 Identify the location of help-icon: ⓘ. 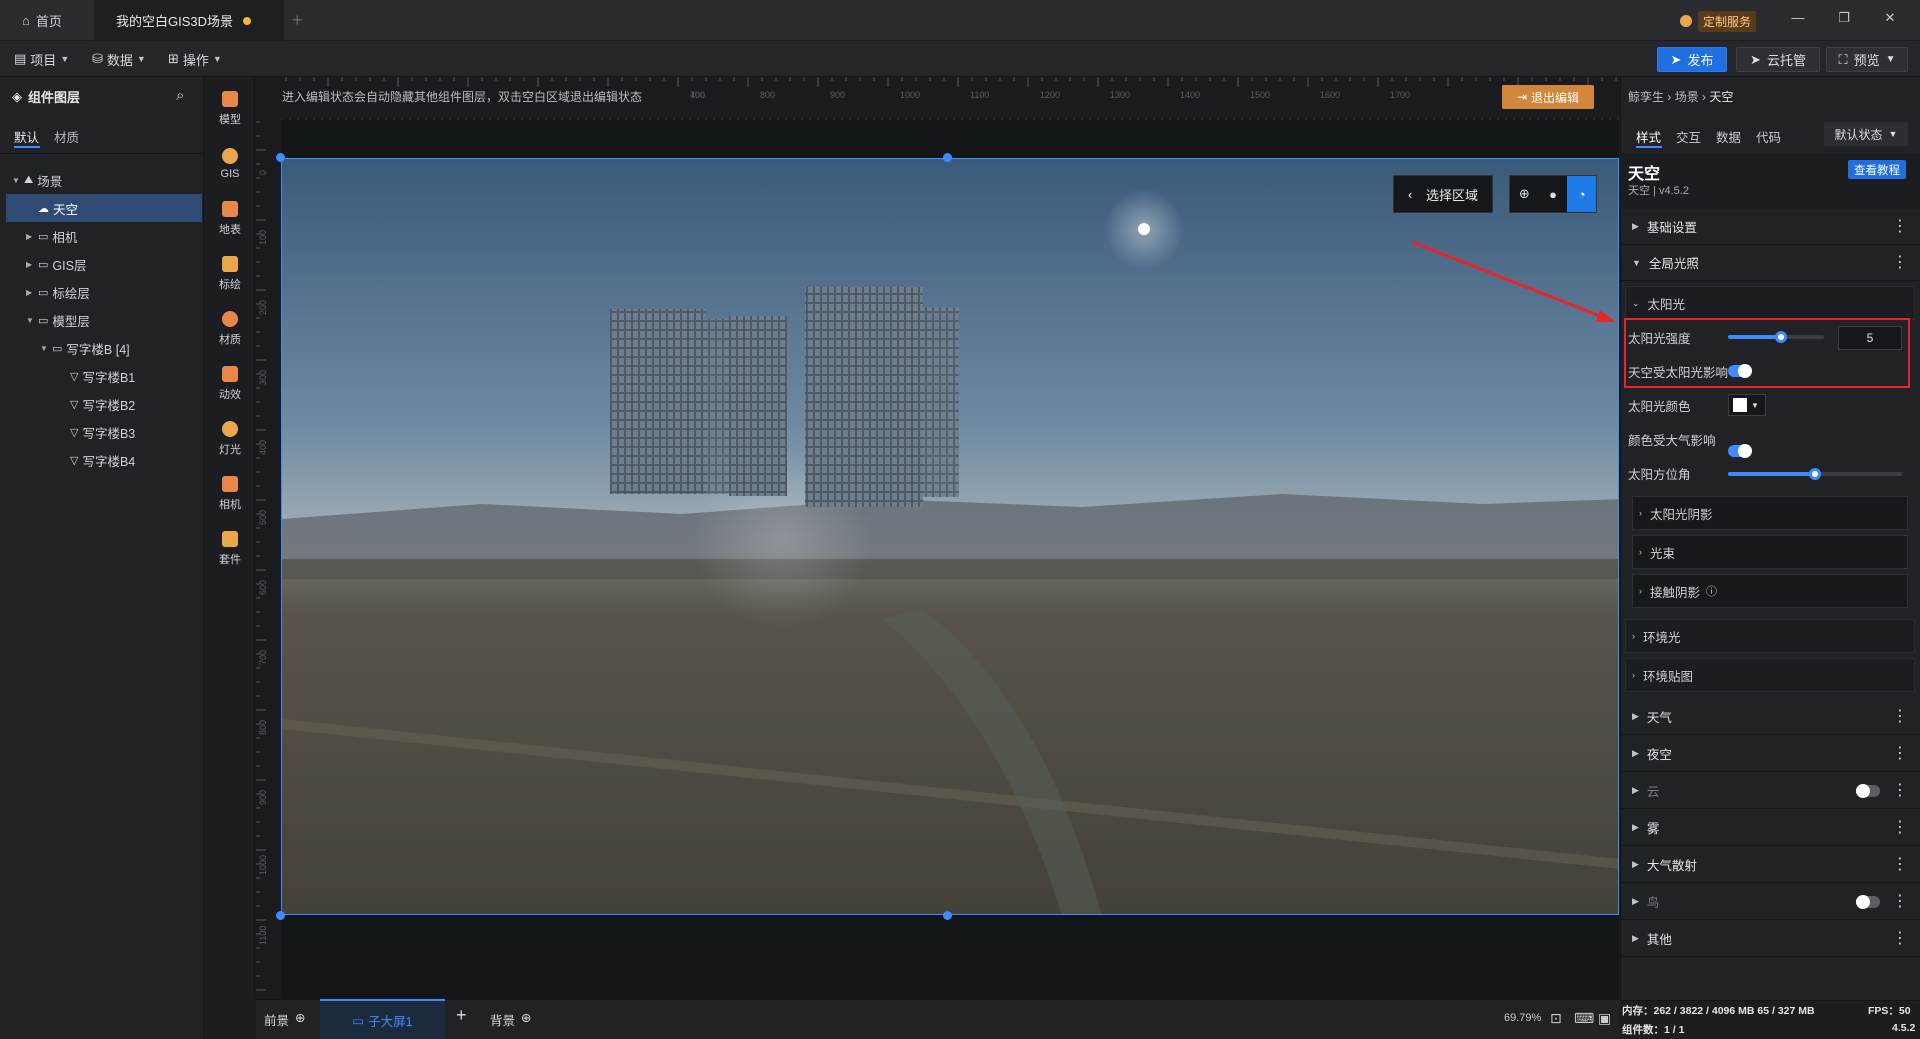
(1711, 591).